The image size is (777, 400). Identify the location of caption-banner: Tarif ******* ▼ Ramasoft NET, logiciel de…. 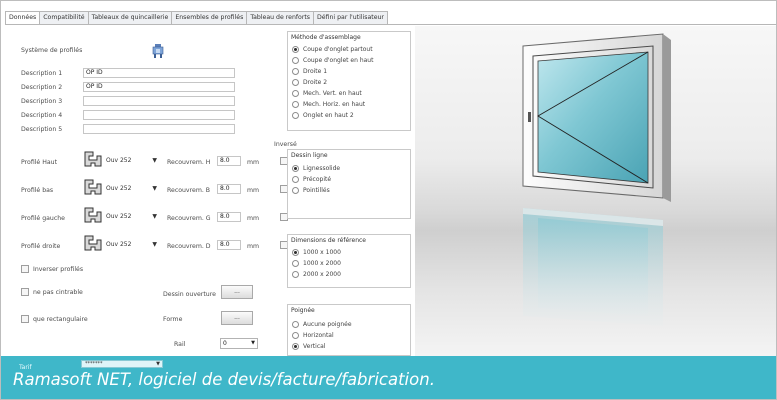
(388, 377).